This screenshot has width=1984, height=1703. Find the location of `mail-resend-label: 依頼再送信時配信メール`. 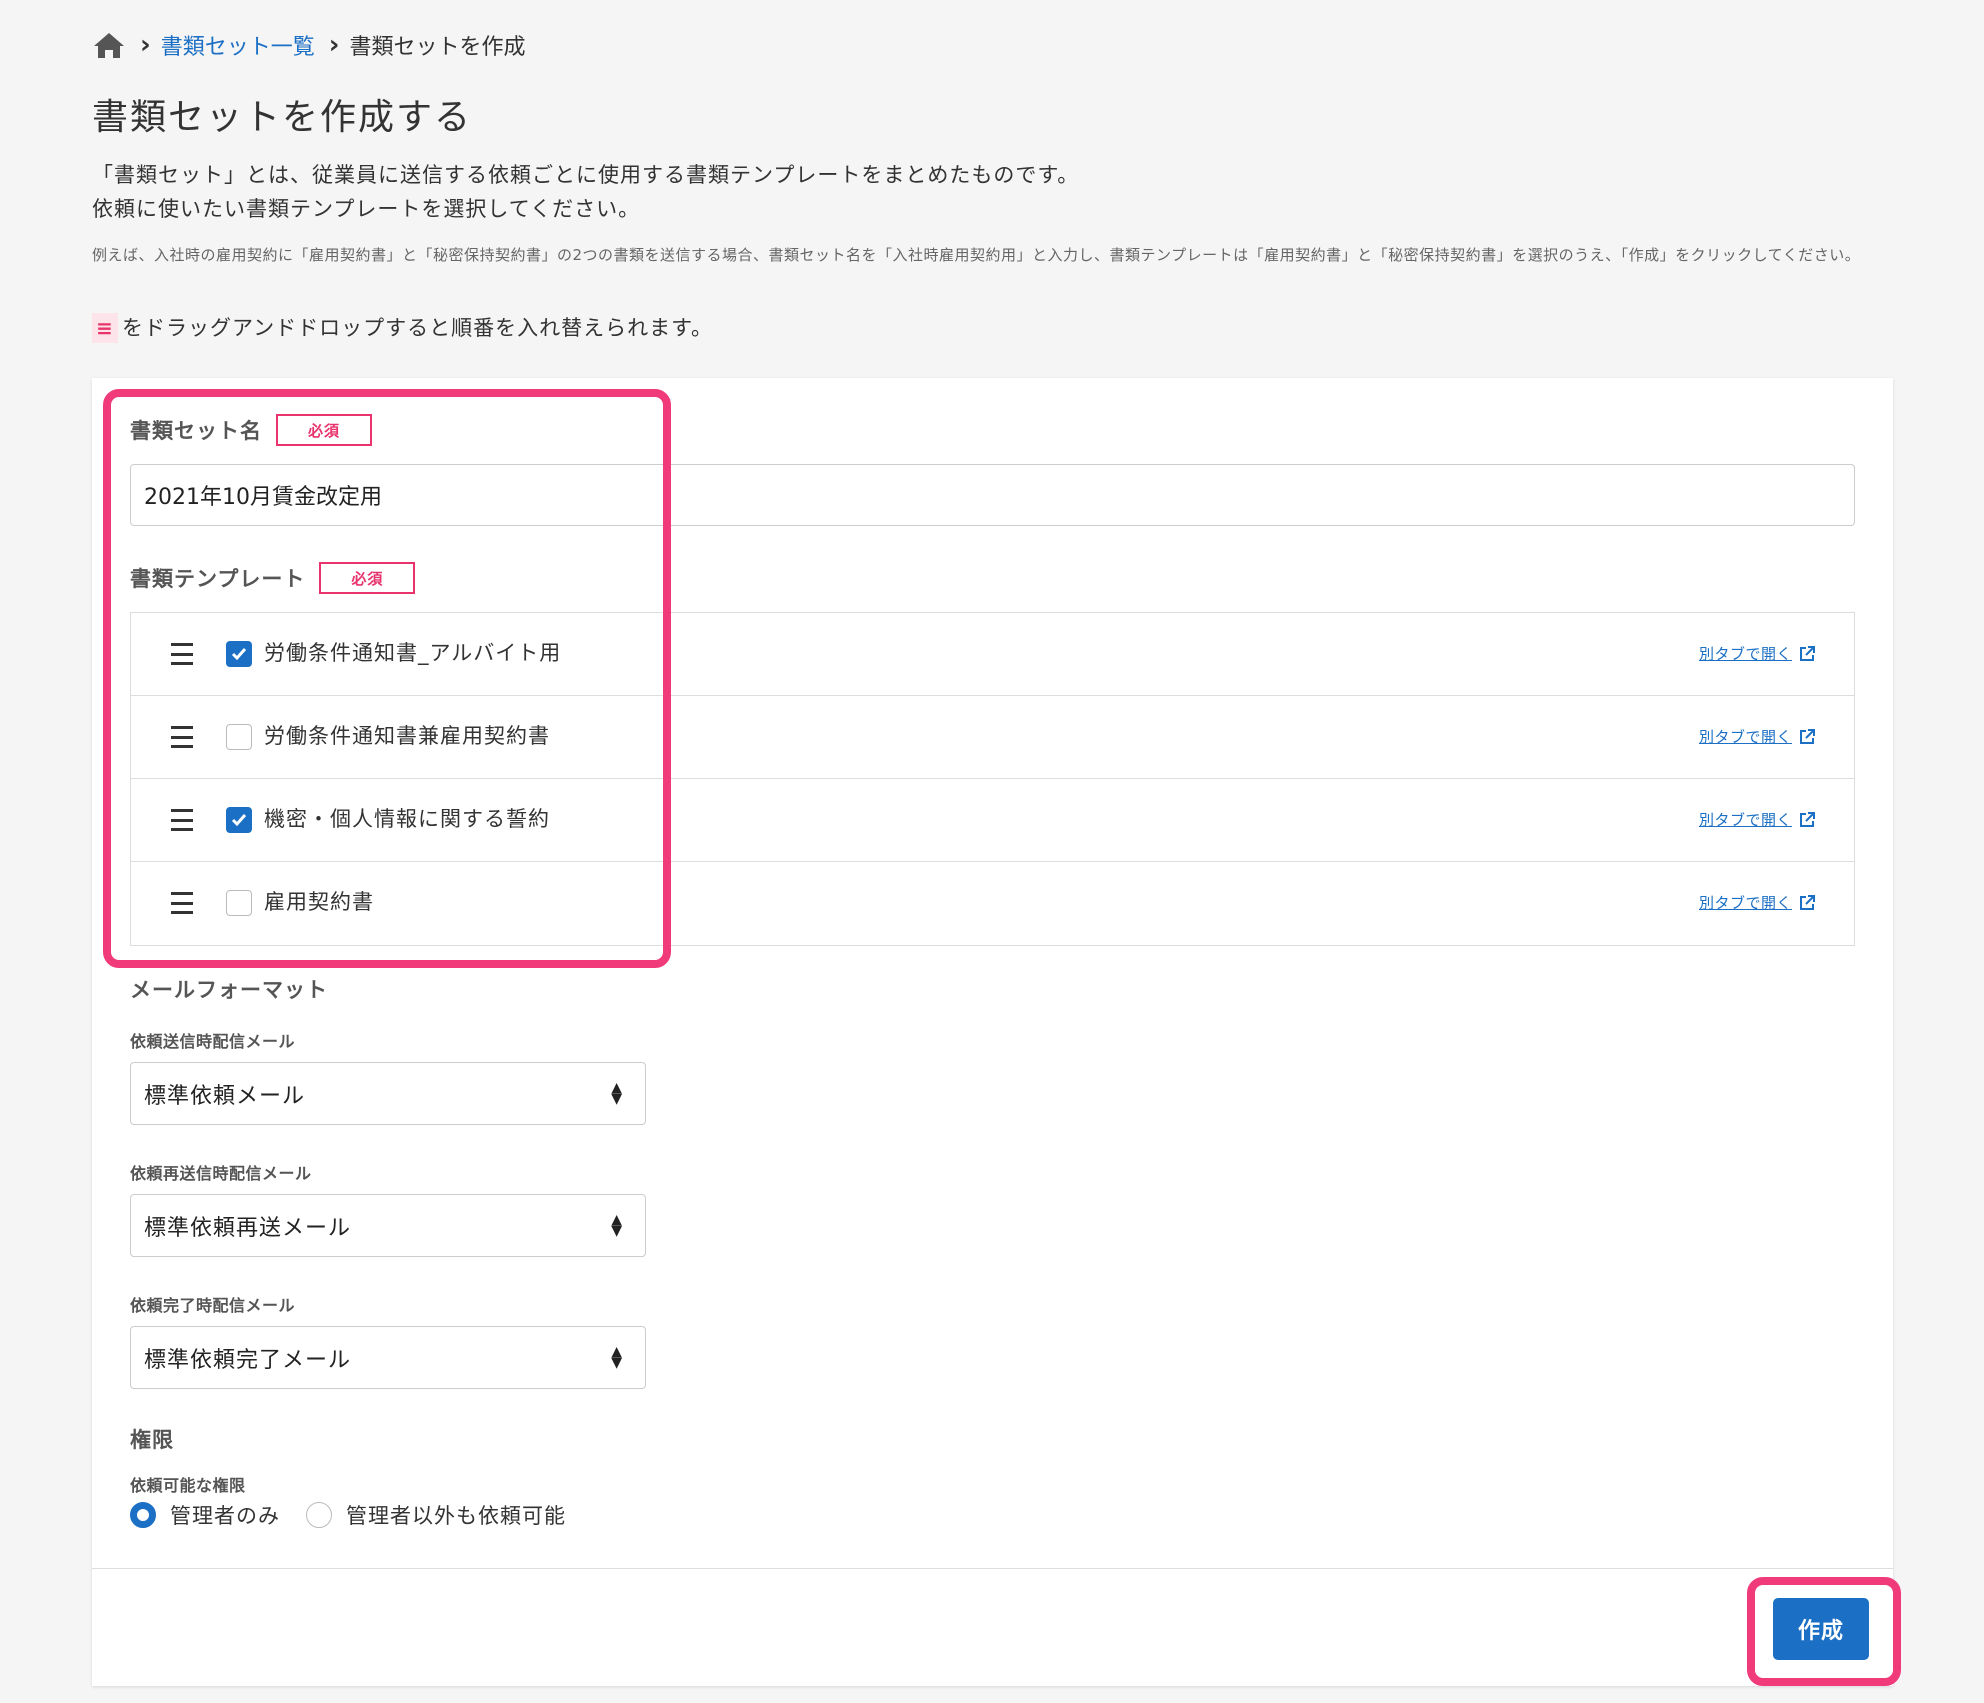

mail-resend-label: 依頼再送信時配信メール is located at coordinates (221, 1173).